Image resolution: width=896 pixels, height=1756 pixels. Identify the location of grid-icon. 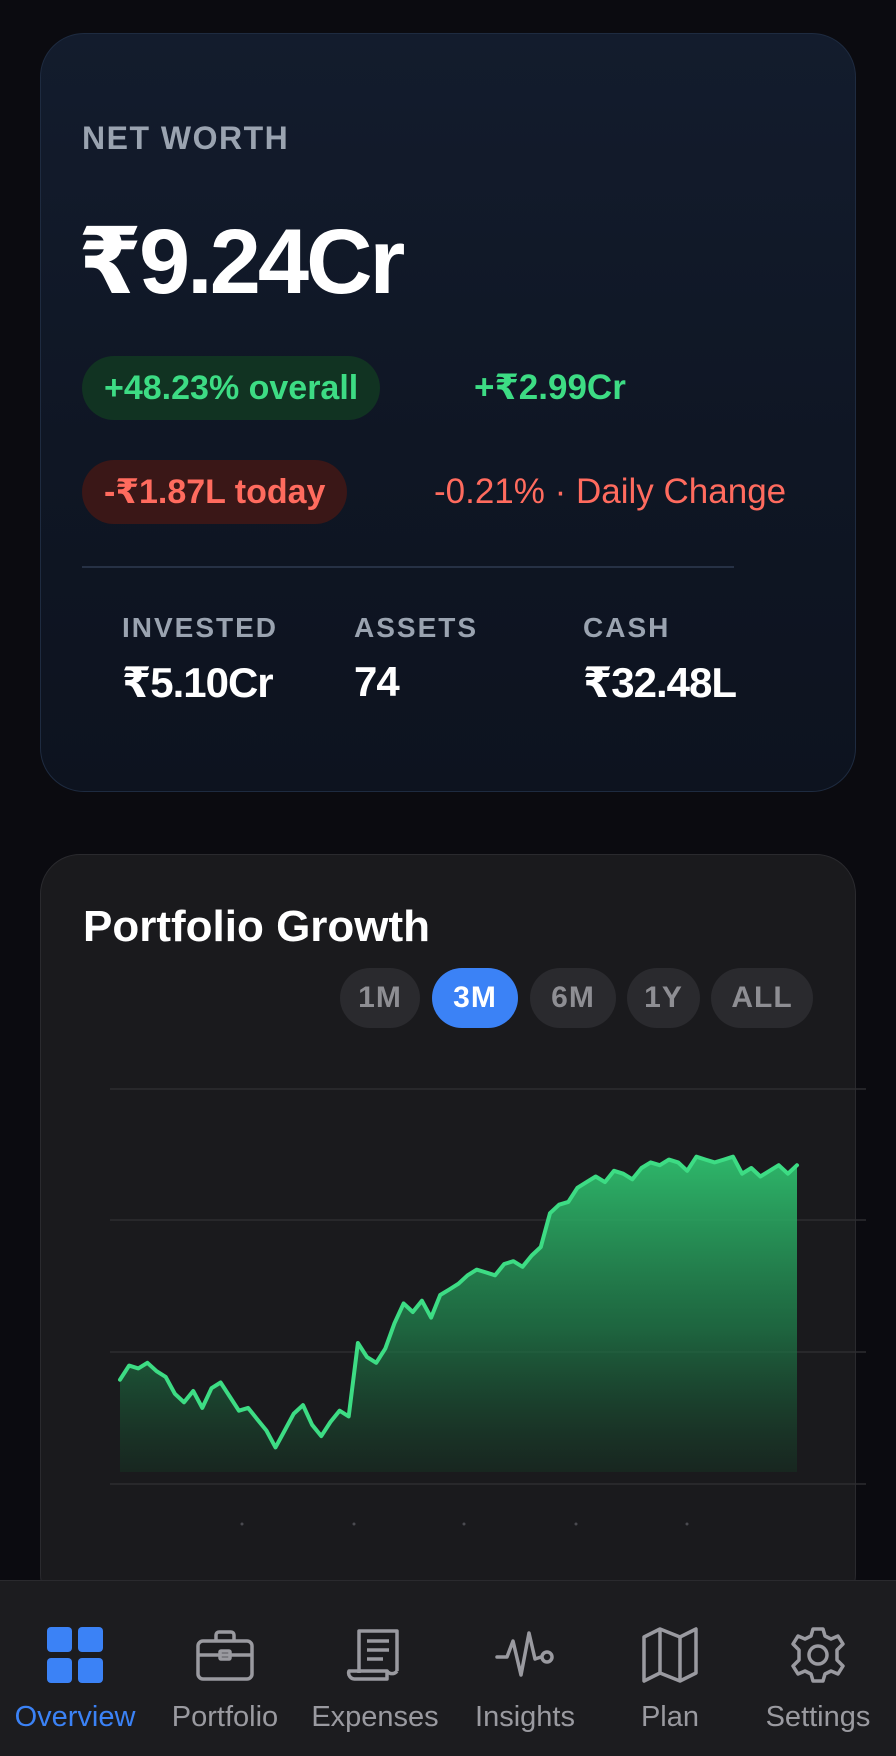
(75, 1655).